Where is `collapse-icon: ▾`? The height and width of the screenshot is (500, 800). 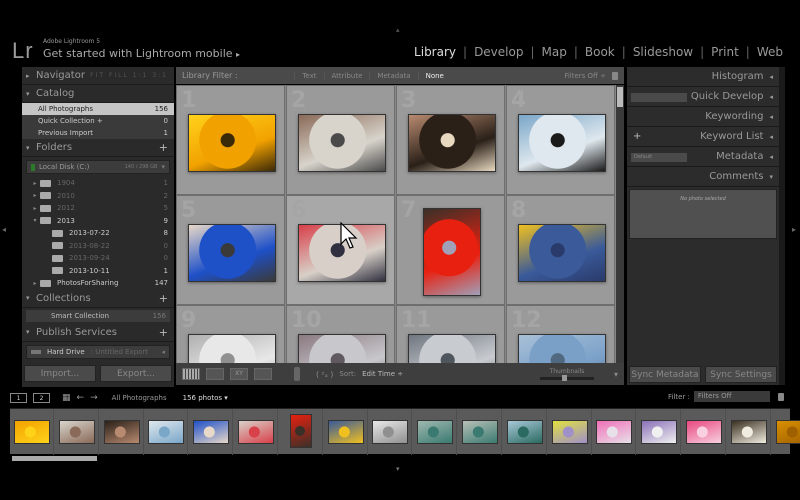 collapse-icon: ▾ is located at coordinates (35, 220).